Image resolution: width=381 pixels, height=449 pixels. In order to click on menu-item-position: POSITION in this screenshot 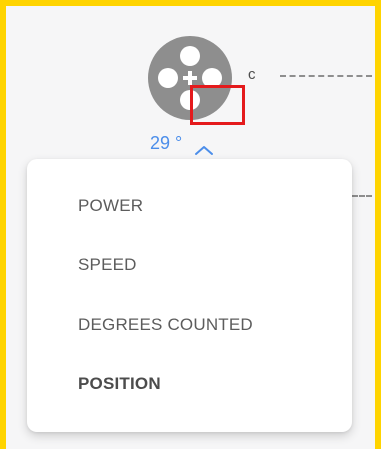, I will do `click(119, 384)`.